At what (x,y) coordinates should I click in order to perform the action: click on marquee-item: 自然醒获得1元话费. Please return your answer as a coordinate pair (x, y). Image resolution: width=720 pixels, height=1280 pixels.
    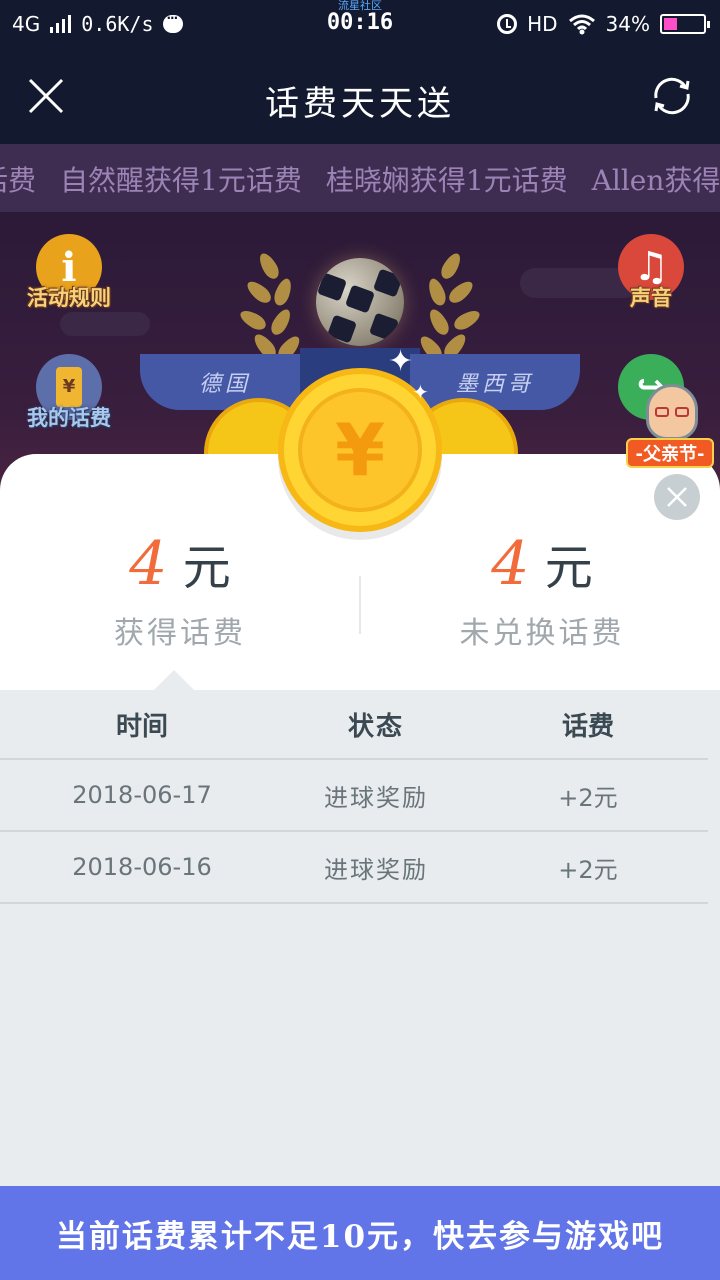
    Looking at the image, I should click on (181, 180).